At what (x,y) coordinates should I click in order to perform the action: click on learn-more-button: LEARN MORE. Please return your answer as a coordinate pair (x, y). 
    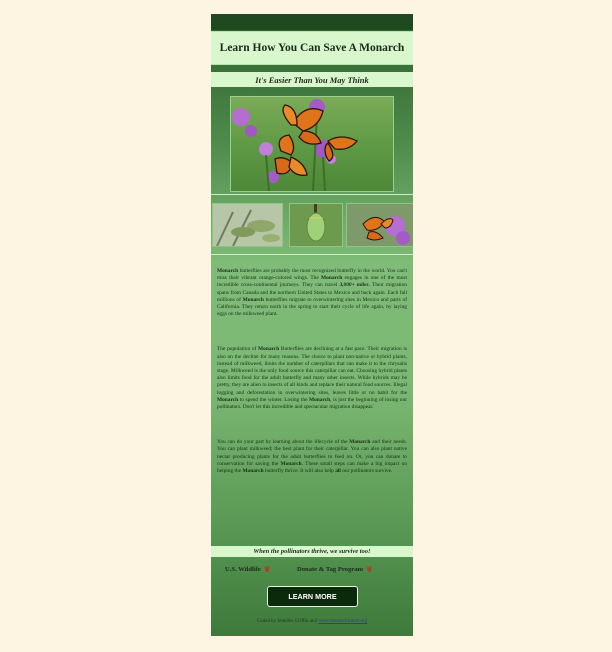
    Looking at the image, I should click on (312, 596).